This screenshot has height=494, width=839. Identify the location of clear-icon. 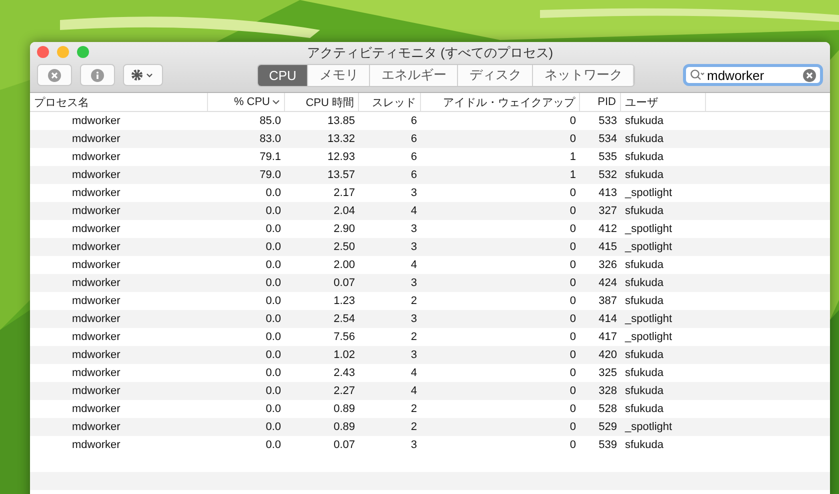
(809, 75).